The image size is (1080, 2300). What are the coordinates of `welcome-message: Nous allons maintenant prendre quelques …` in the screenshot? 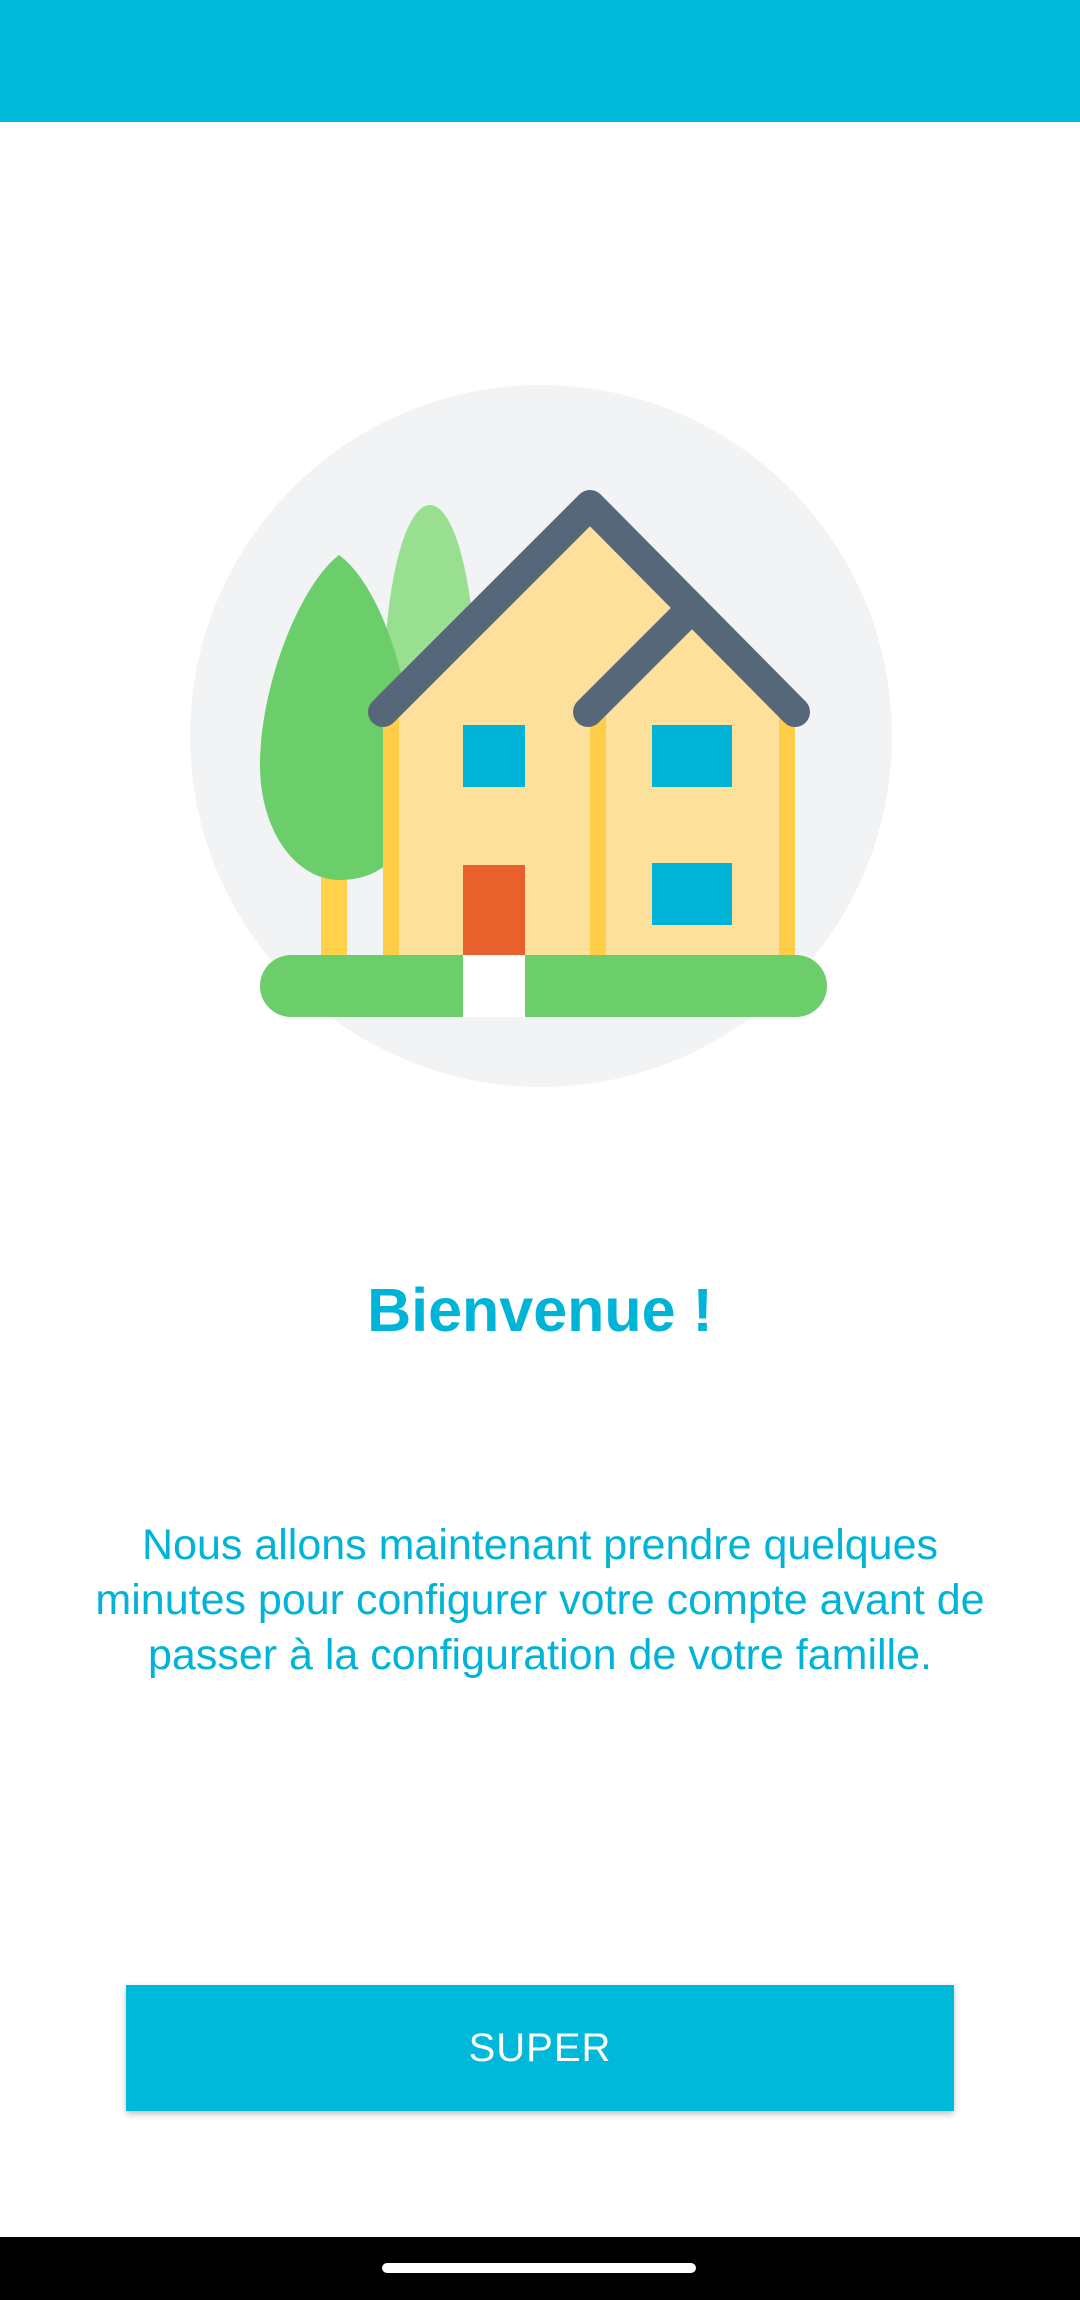 It's located at (540, 1600).